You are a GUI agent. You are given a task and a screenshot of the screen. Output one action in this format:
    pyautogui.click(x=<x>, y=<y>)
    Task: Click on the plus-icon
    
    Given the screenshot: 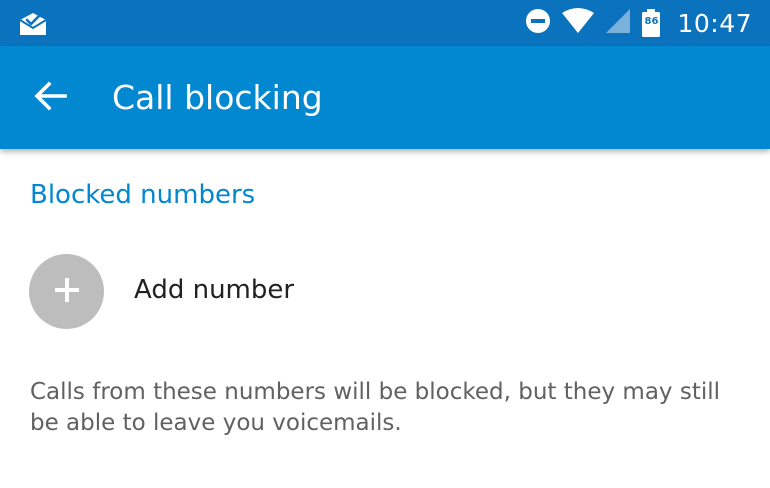 What is the action you would take?
    pyautogui.click(x=67, y=292)
    